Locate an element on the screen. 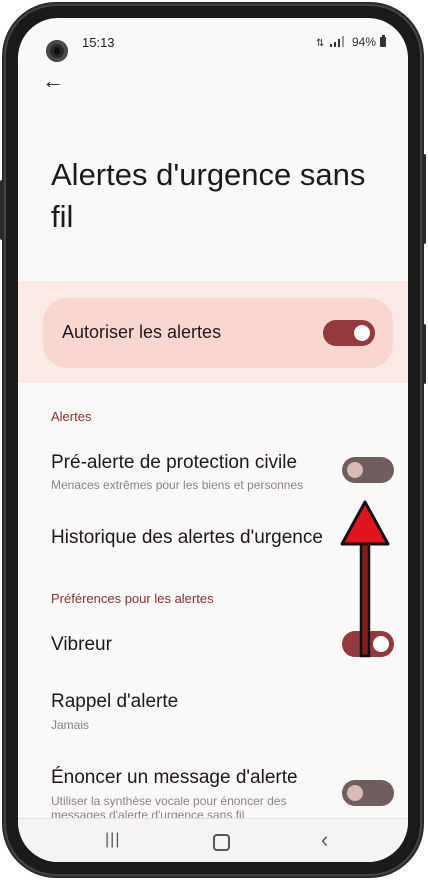 The width and height of the screenshot is (428, 884). page-title: Alertes d'urgence sans fil is located at coordinates (208, 195).